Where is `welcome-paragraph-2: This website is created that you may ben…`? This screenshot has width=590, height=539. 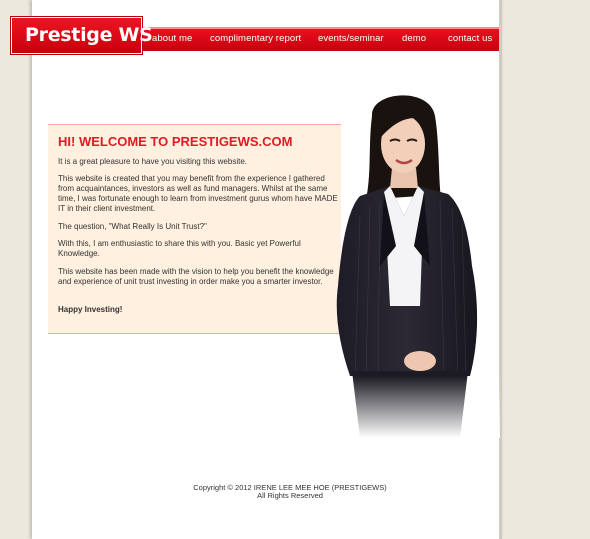 welcome-paragraph-2: This website is created that you may ben… is located at coordinates (198, 193).